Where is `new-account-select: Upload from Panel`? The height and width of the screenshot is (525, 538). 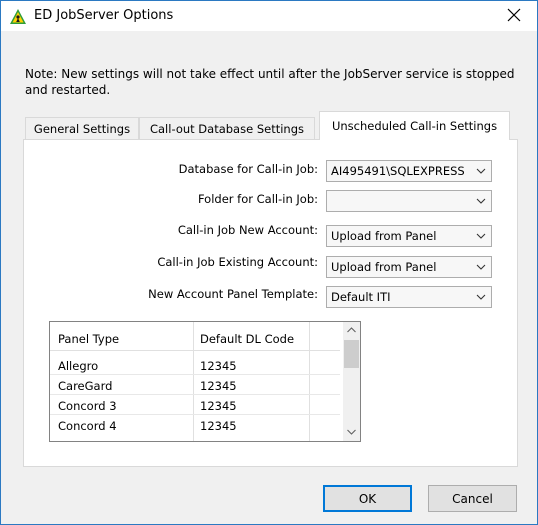 new-account-select: Upload from Panel is located at coordinates (409, 236).